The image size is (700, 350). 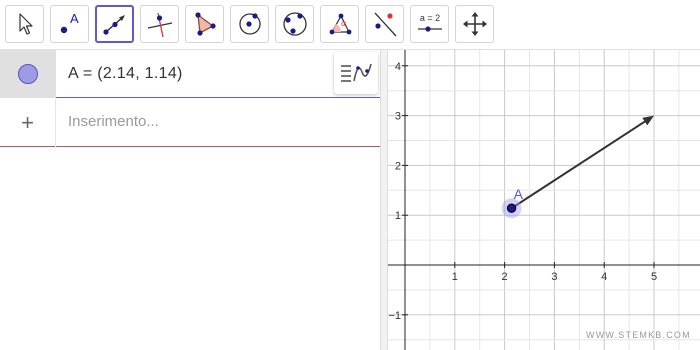 I want to click on x-tick-label: 1, so click(x=455, y=277).